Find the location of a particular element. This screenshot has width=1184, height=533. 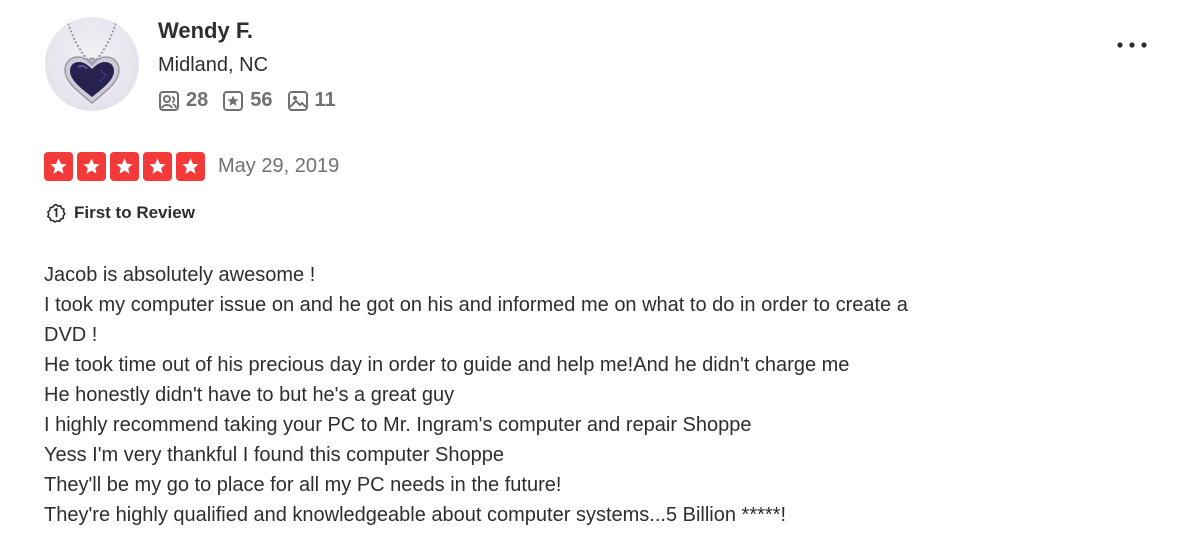

star-rating is located at coordinates (126, 166).